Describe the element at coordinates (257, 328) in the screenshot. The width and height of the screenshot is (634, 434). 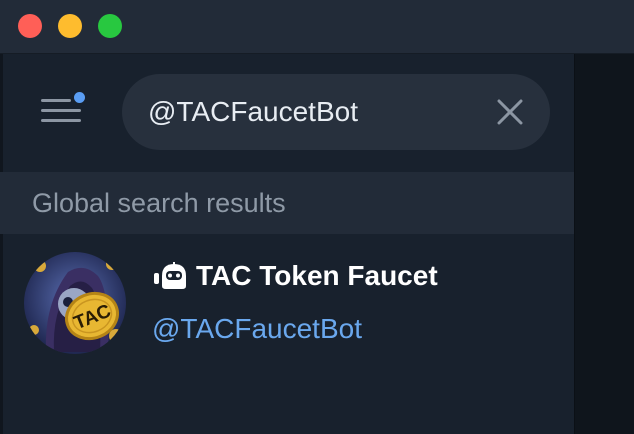
I see `result-username: @TACFaucetBot` at that location.